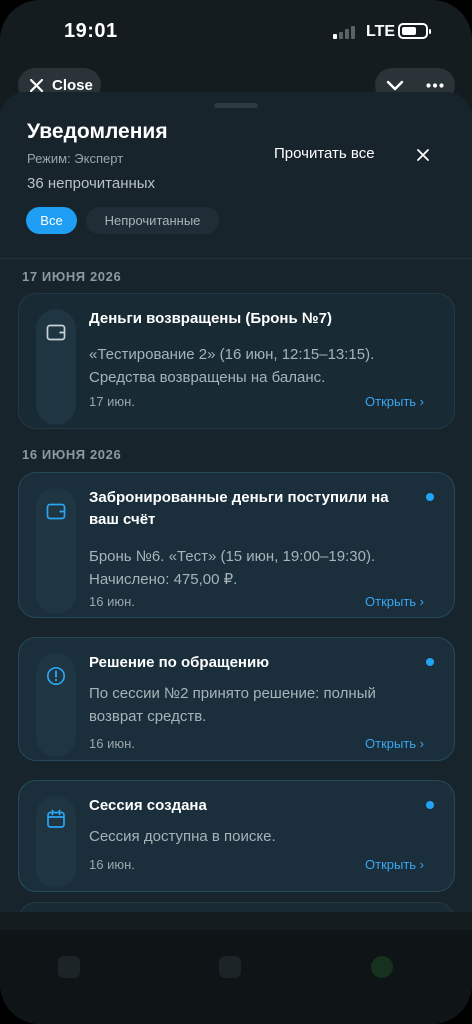 Image resolution: width=472 pixels, height=1024 pixels. I want to click on more-horizontal-icon, so click(435, 85).